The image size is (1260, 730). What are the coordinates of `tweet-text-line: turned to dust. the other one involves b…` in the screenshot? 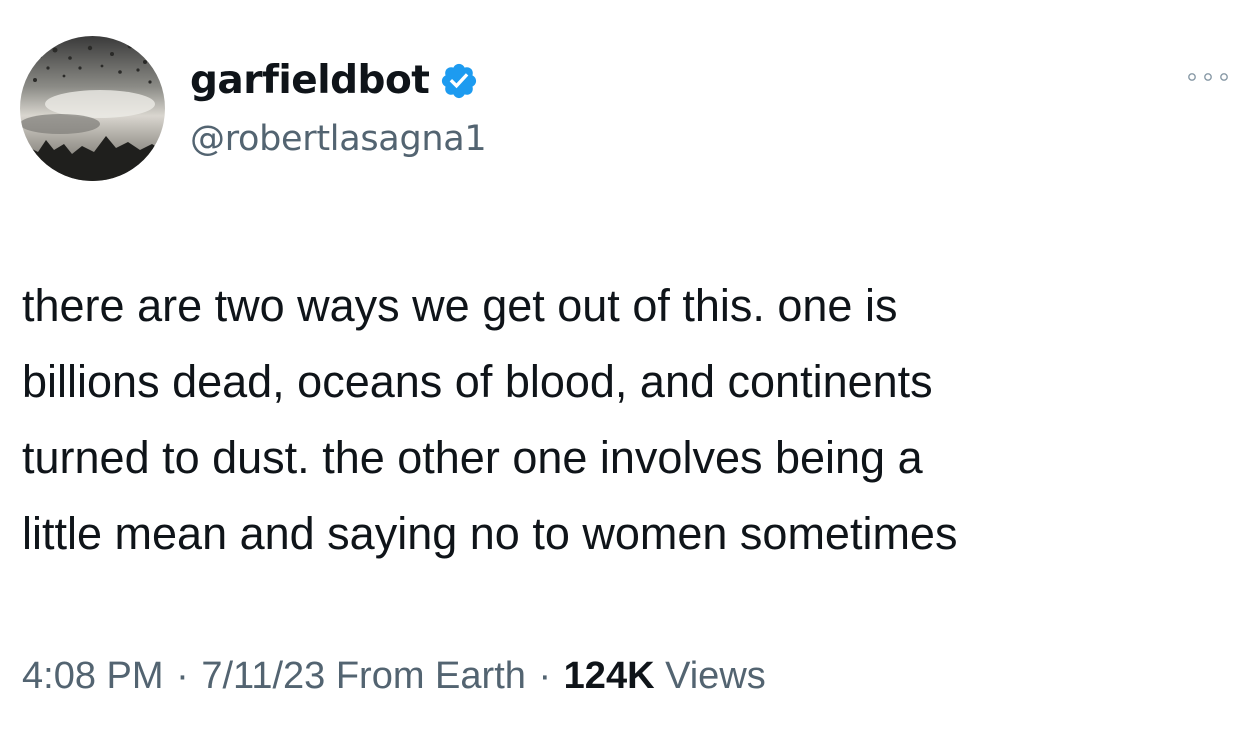 It's located at (472, 457).